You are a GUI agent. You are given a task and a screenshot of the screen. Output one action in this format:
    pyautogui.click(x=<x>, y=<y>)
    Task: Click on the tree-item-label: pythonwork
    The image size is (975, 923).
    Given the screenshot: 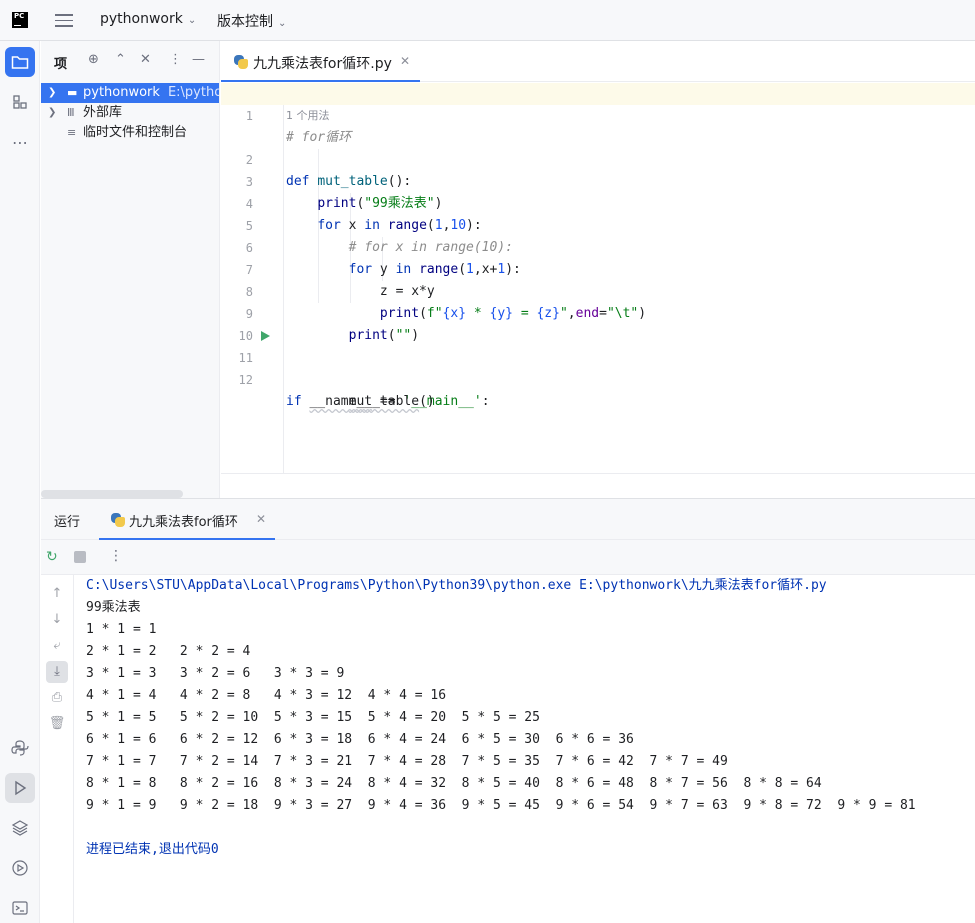 What is the action you would take?
    pyautogui.click(x=121, y=92)
    